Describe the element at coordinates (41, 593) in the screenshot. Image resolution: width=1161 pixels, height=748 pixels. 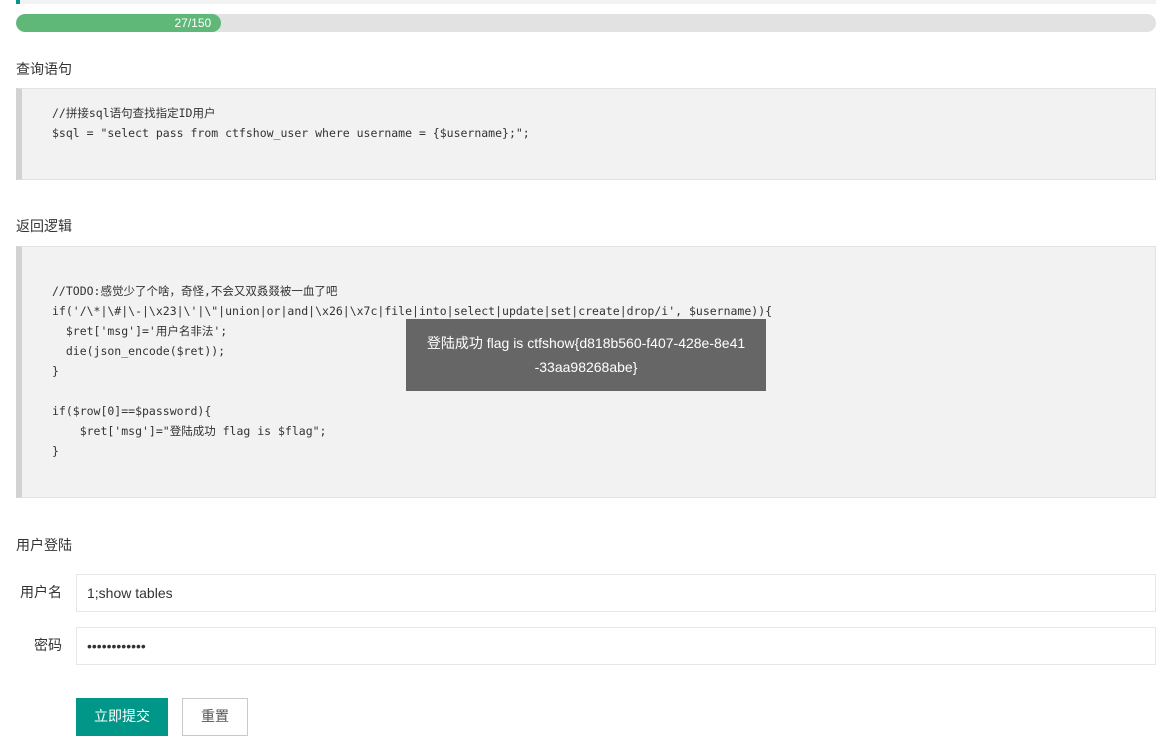
I see `username-label: 用户名` at that location.